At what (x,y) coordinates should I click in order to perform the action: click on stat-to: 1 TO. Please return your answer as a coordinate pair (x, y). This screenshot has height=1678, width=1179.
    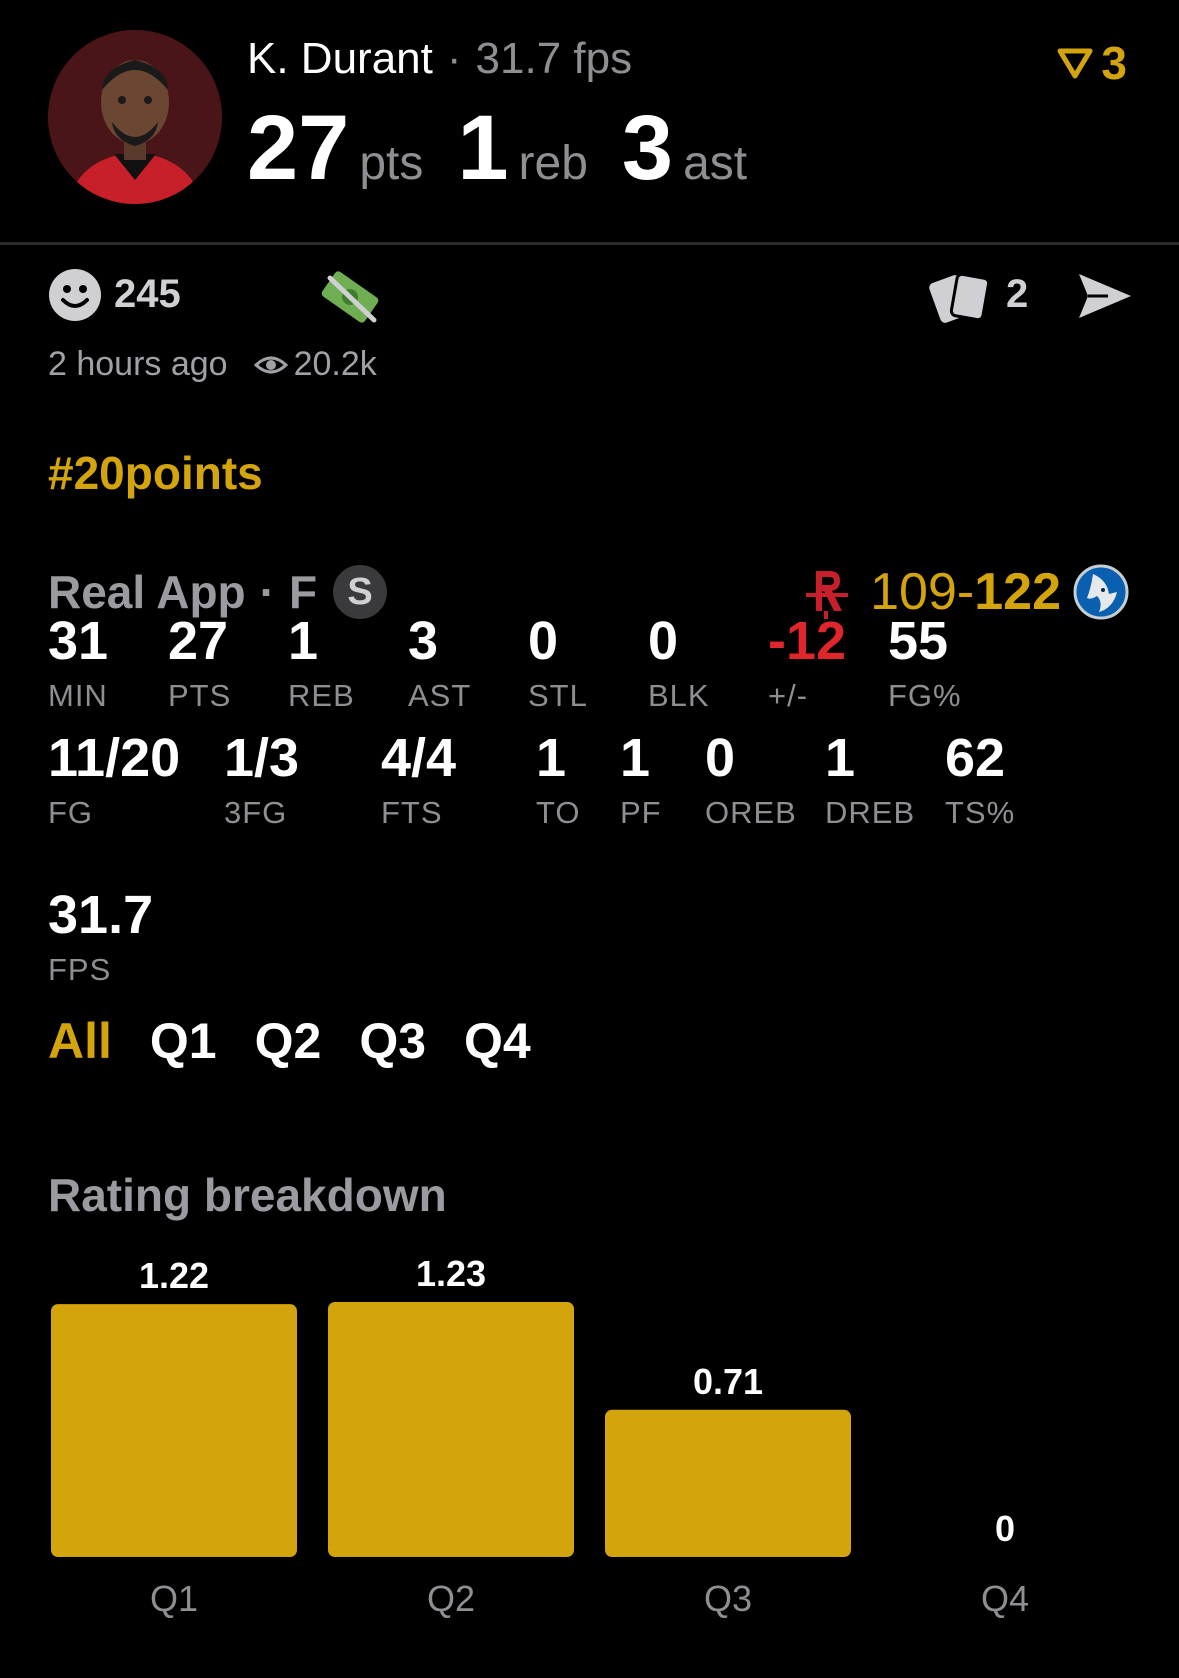
    Looking at the image, I should click on (558, 781).